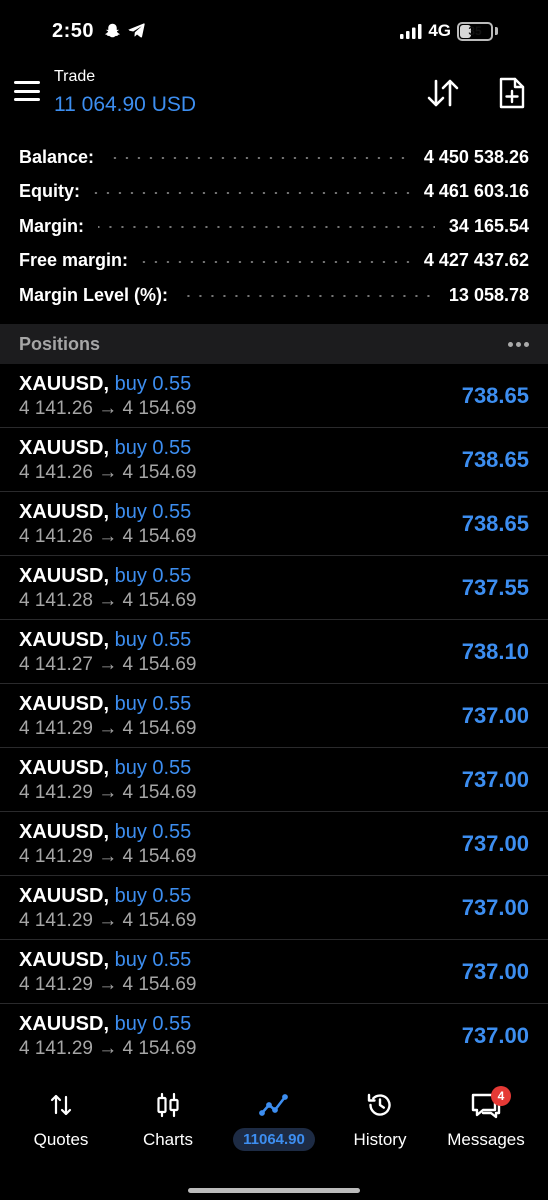 The width and height of the screenshot is (548, 1200). What do you see at coordinates (125, 104) in the screenshot?
I see `header-balance: 11 064.90 USD` at bounding box center [125, 104].